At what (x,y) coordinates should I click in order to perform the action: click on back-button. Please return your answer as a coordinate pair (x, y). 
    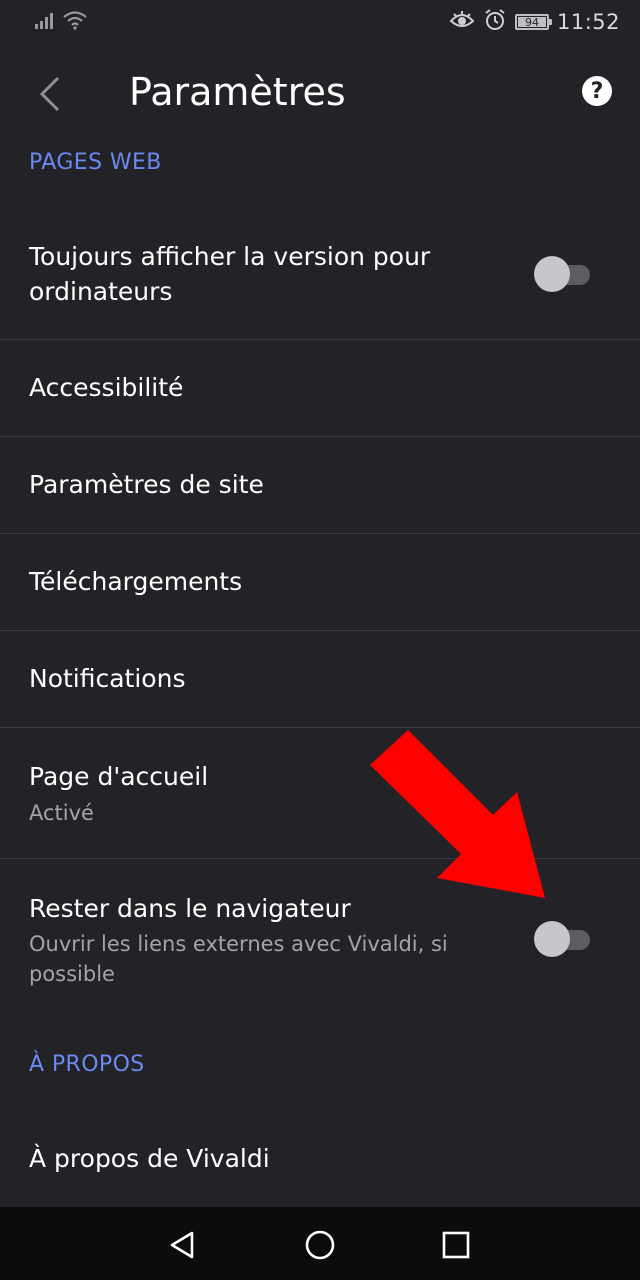
    Looking at the image, I should click on (50, 94).